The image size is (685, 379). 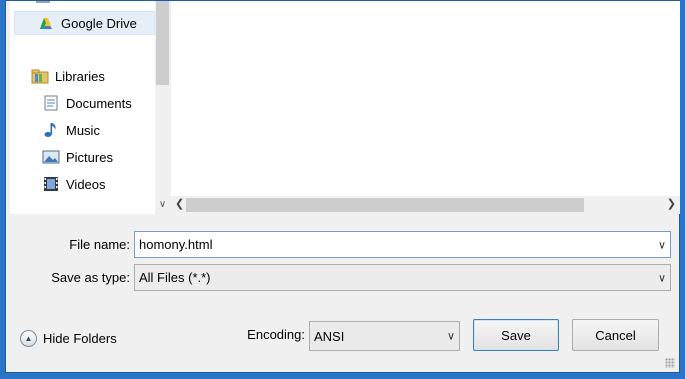 What do you see at coordinates (80, 76) in the screenshot?
I see `nav-item-label: Libraries` at bounding box center [80, 76].